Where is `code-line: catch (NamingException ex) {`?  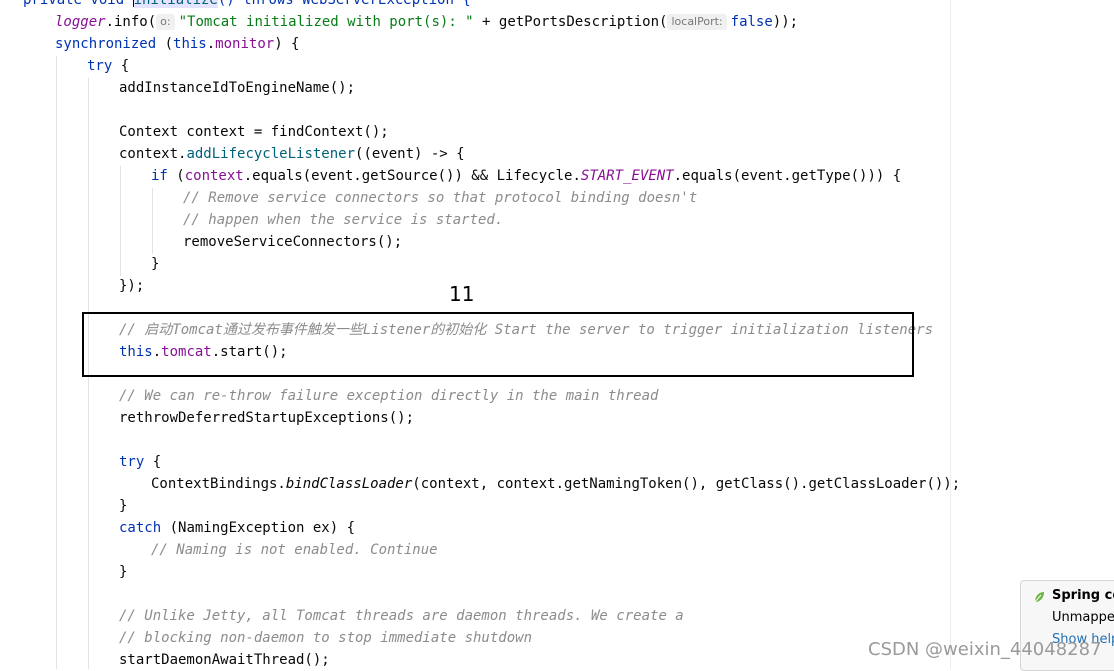
code-line: catch (NamingException ex) { is located at coordinates (237, 528).